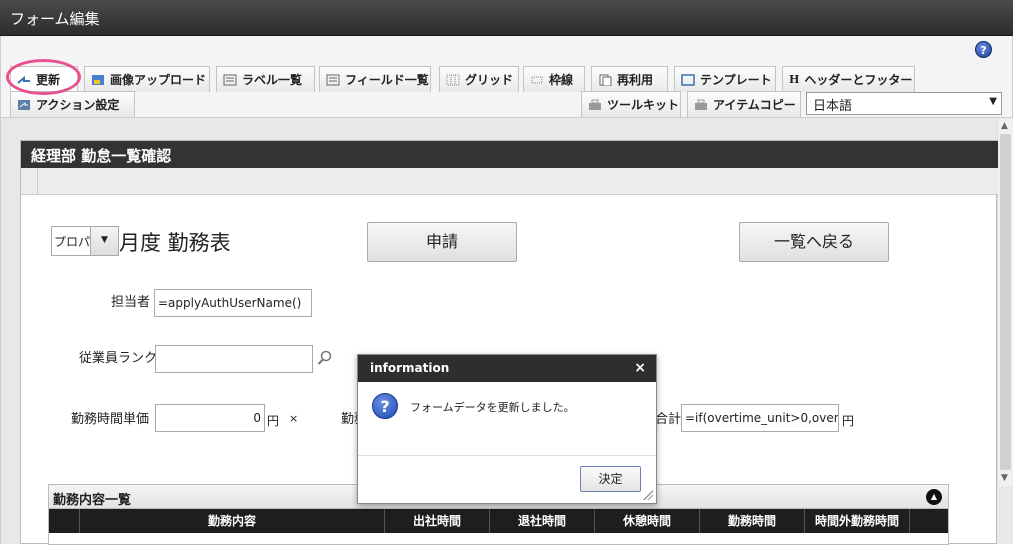 The height and width of the screenshot is (545, 1013). I want to click on label-list-icon, so click(230, 80).